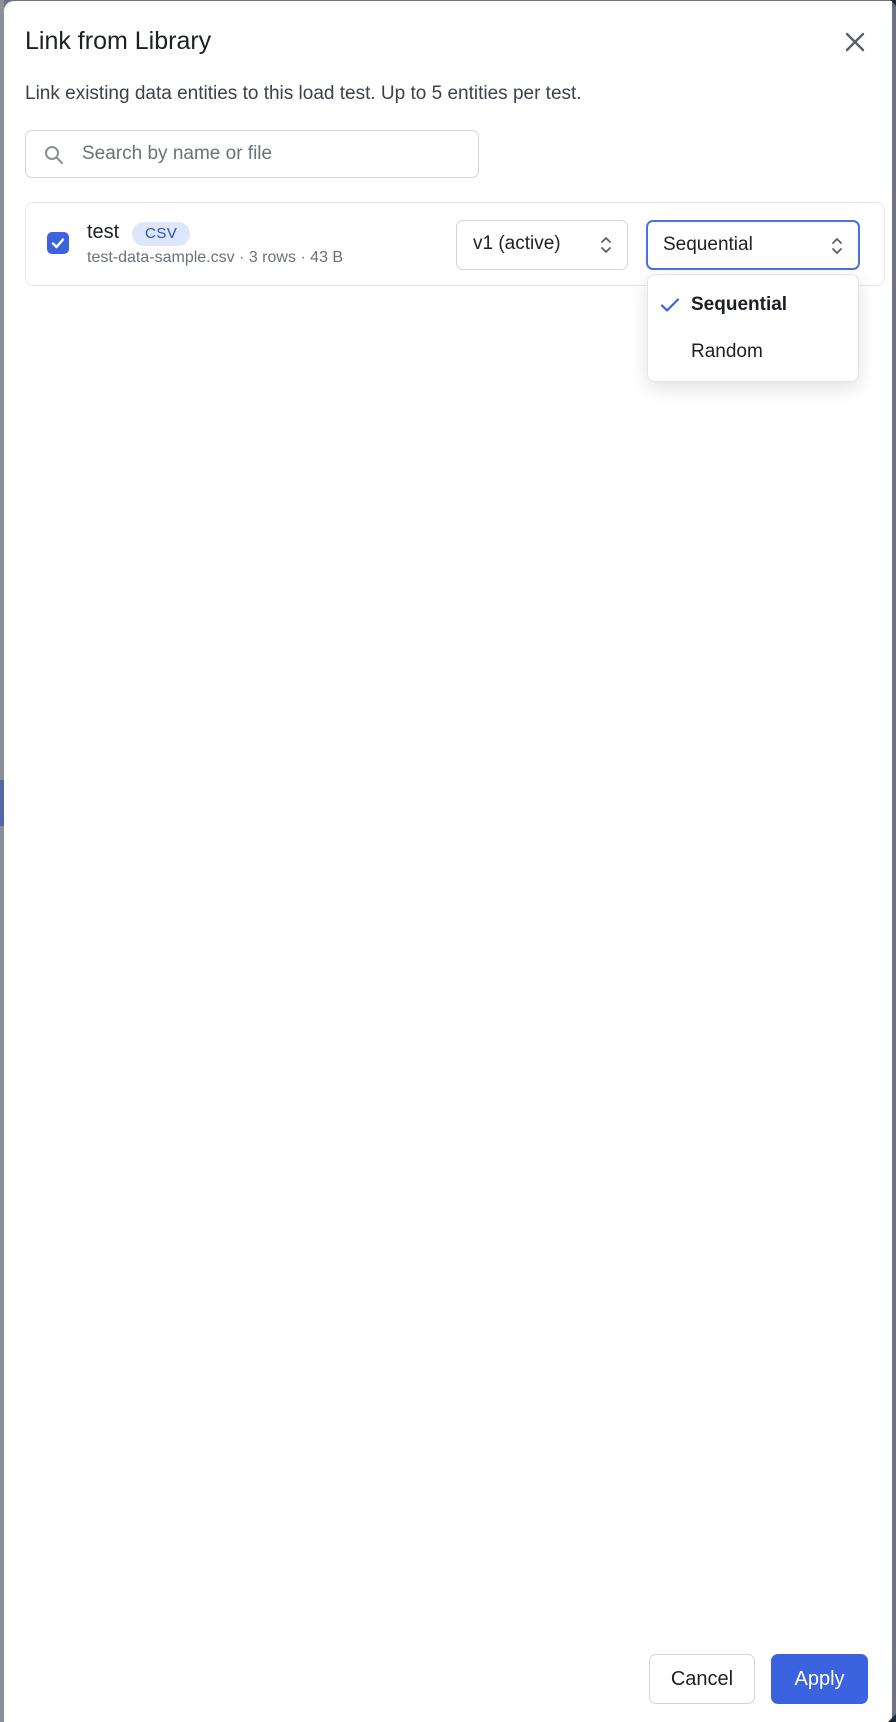  Describe the element at coordinates (161, 234) in the screenshot. I see `file-type-badge: CSV` at that location.